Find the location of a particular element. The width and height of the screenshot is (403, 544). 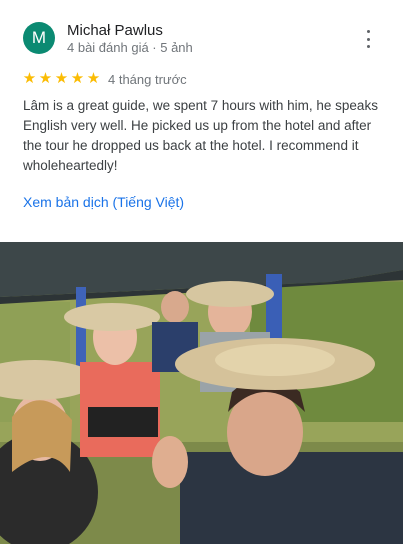

translate-link: Xem bản dịch (Tiếng Việt) is located at coordinates (103, 202).